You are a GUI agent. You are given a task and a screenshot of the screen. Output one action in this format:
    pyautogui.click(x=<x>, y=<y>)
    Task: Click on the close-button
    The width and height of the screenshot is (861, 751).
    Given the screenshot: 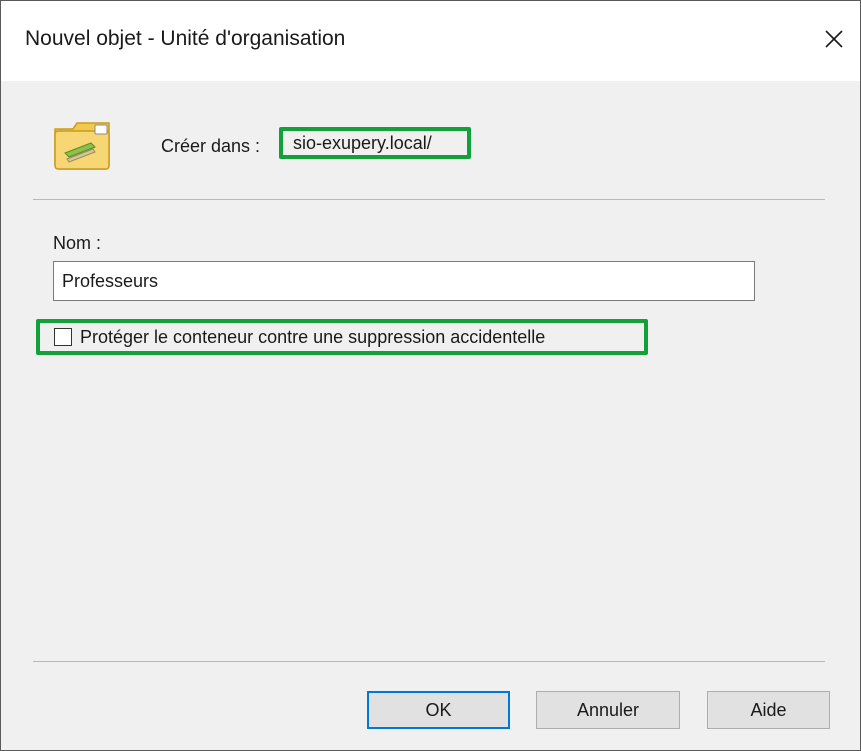 What is the action you would take?
    pyautogui.click(x=834, y=39)
    